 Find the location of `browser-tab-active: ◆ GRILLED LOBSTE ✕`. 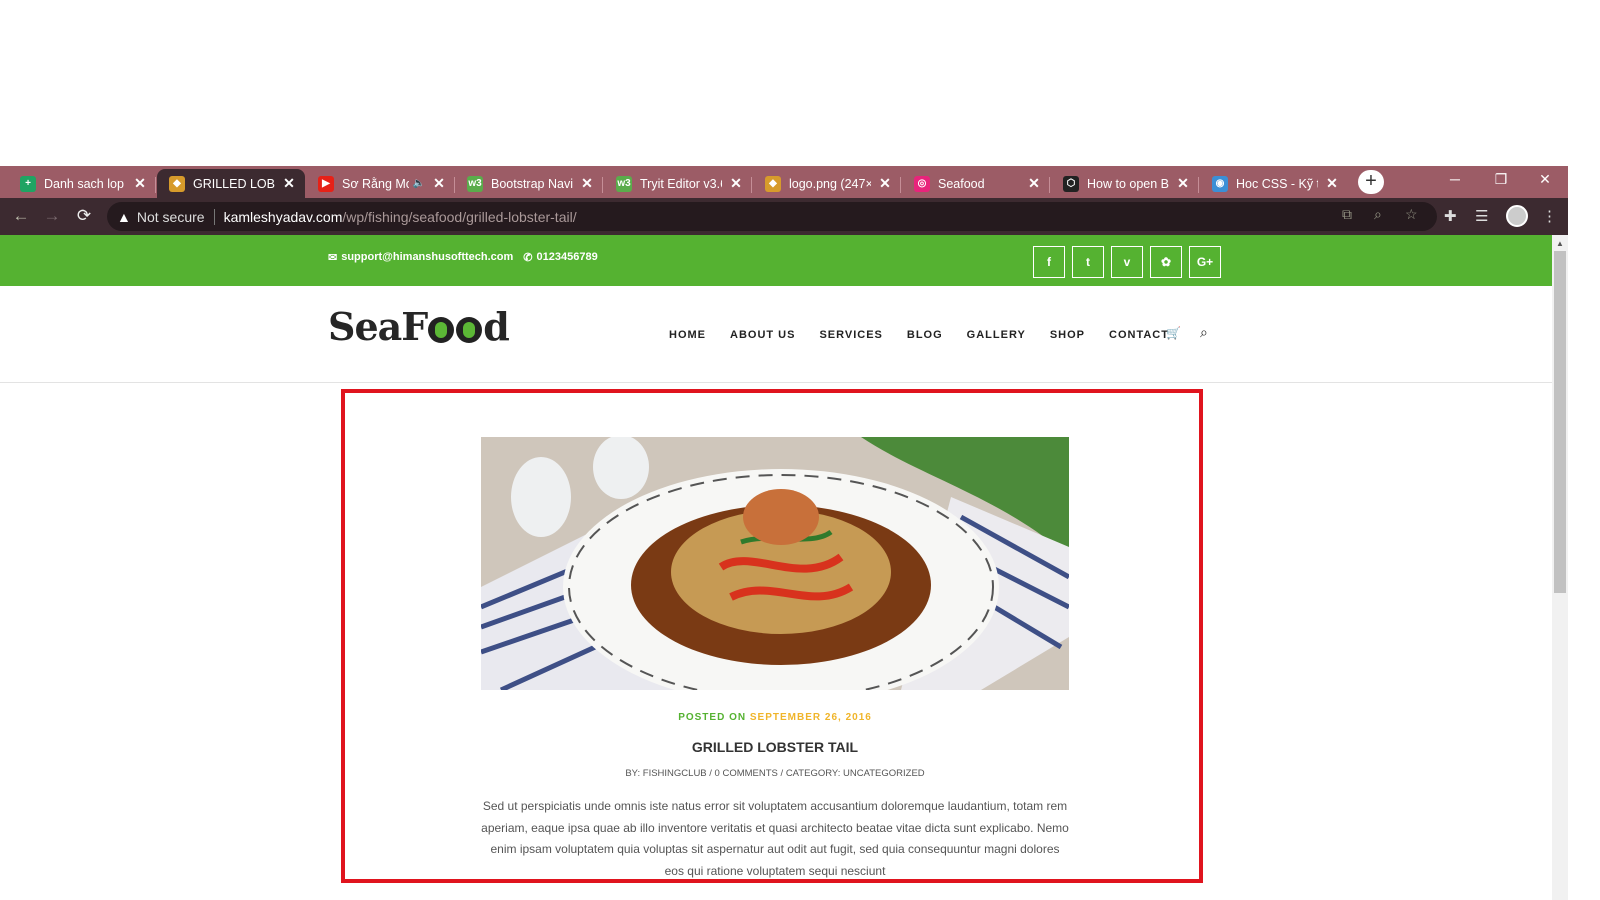

browser-tab-active: ◆ GRILLED LOBSTE ✕ is located at coordinates (231, 183).